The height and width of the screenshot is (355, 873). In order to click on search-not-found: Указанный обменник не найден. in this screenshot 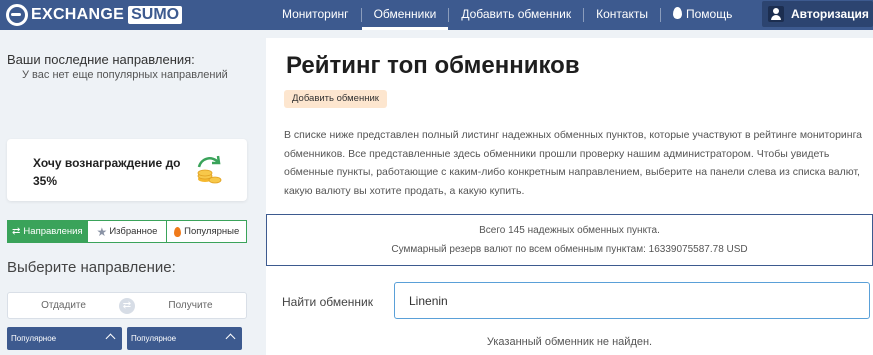, I will do `click(569, 342)`.